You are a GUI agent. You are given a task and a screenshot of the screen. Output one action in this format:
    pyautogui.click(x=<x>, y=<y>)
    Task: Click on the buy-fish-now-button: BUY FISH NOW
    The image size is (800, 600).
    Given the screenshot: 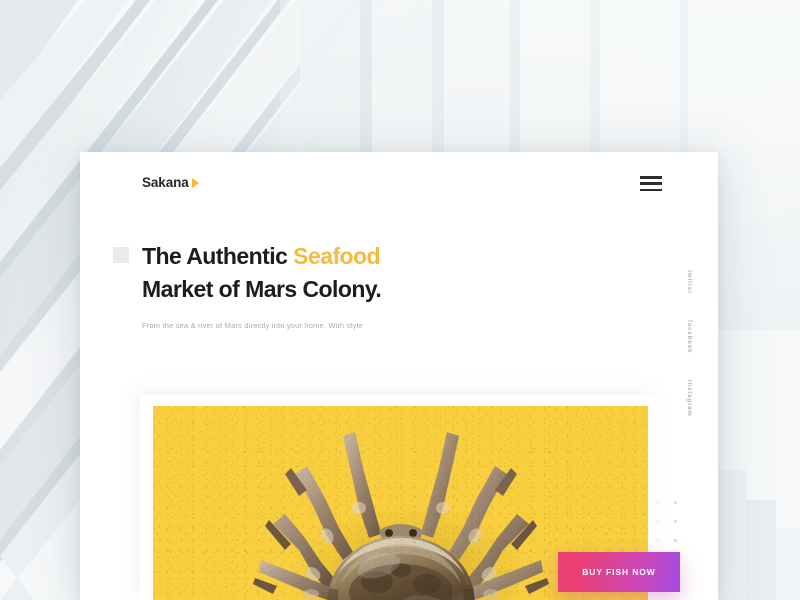 What is the action you would take?
    pyautogui.click(x=619, y=572)
    